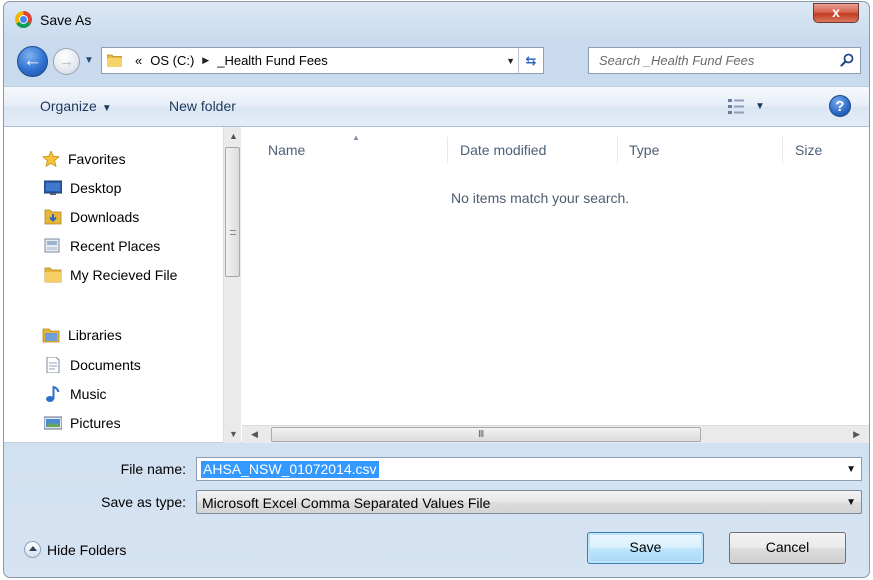 Image resolution: width=873 pixels, height=580 pixels. Describe the element at coordinates (787, 548) in the screenshot. I see `cancel-button: Cancel` at that location.